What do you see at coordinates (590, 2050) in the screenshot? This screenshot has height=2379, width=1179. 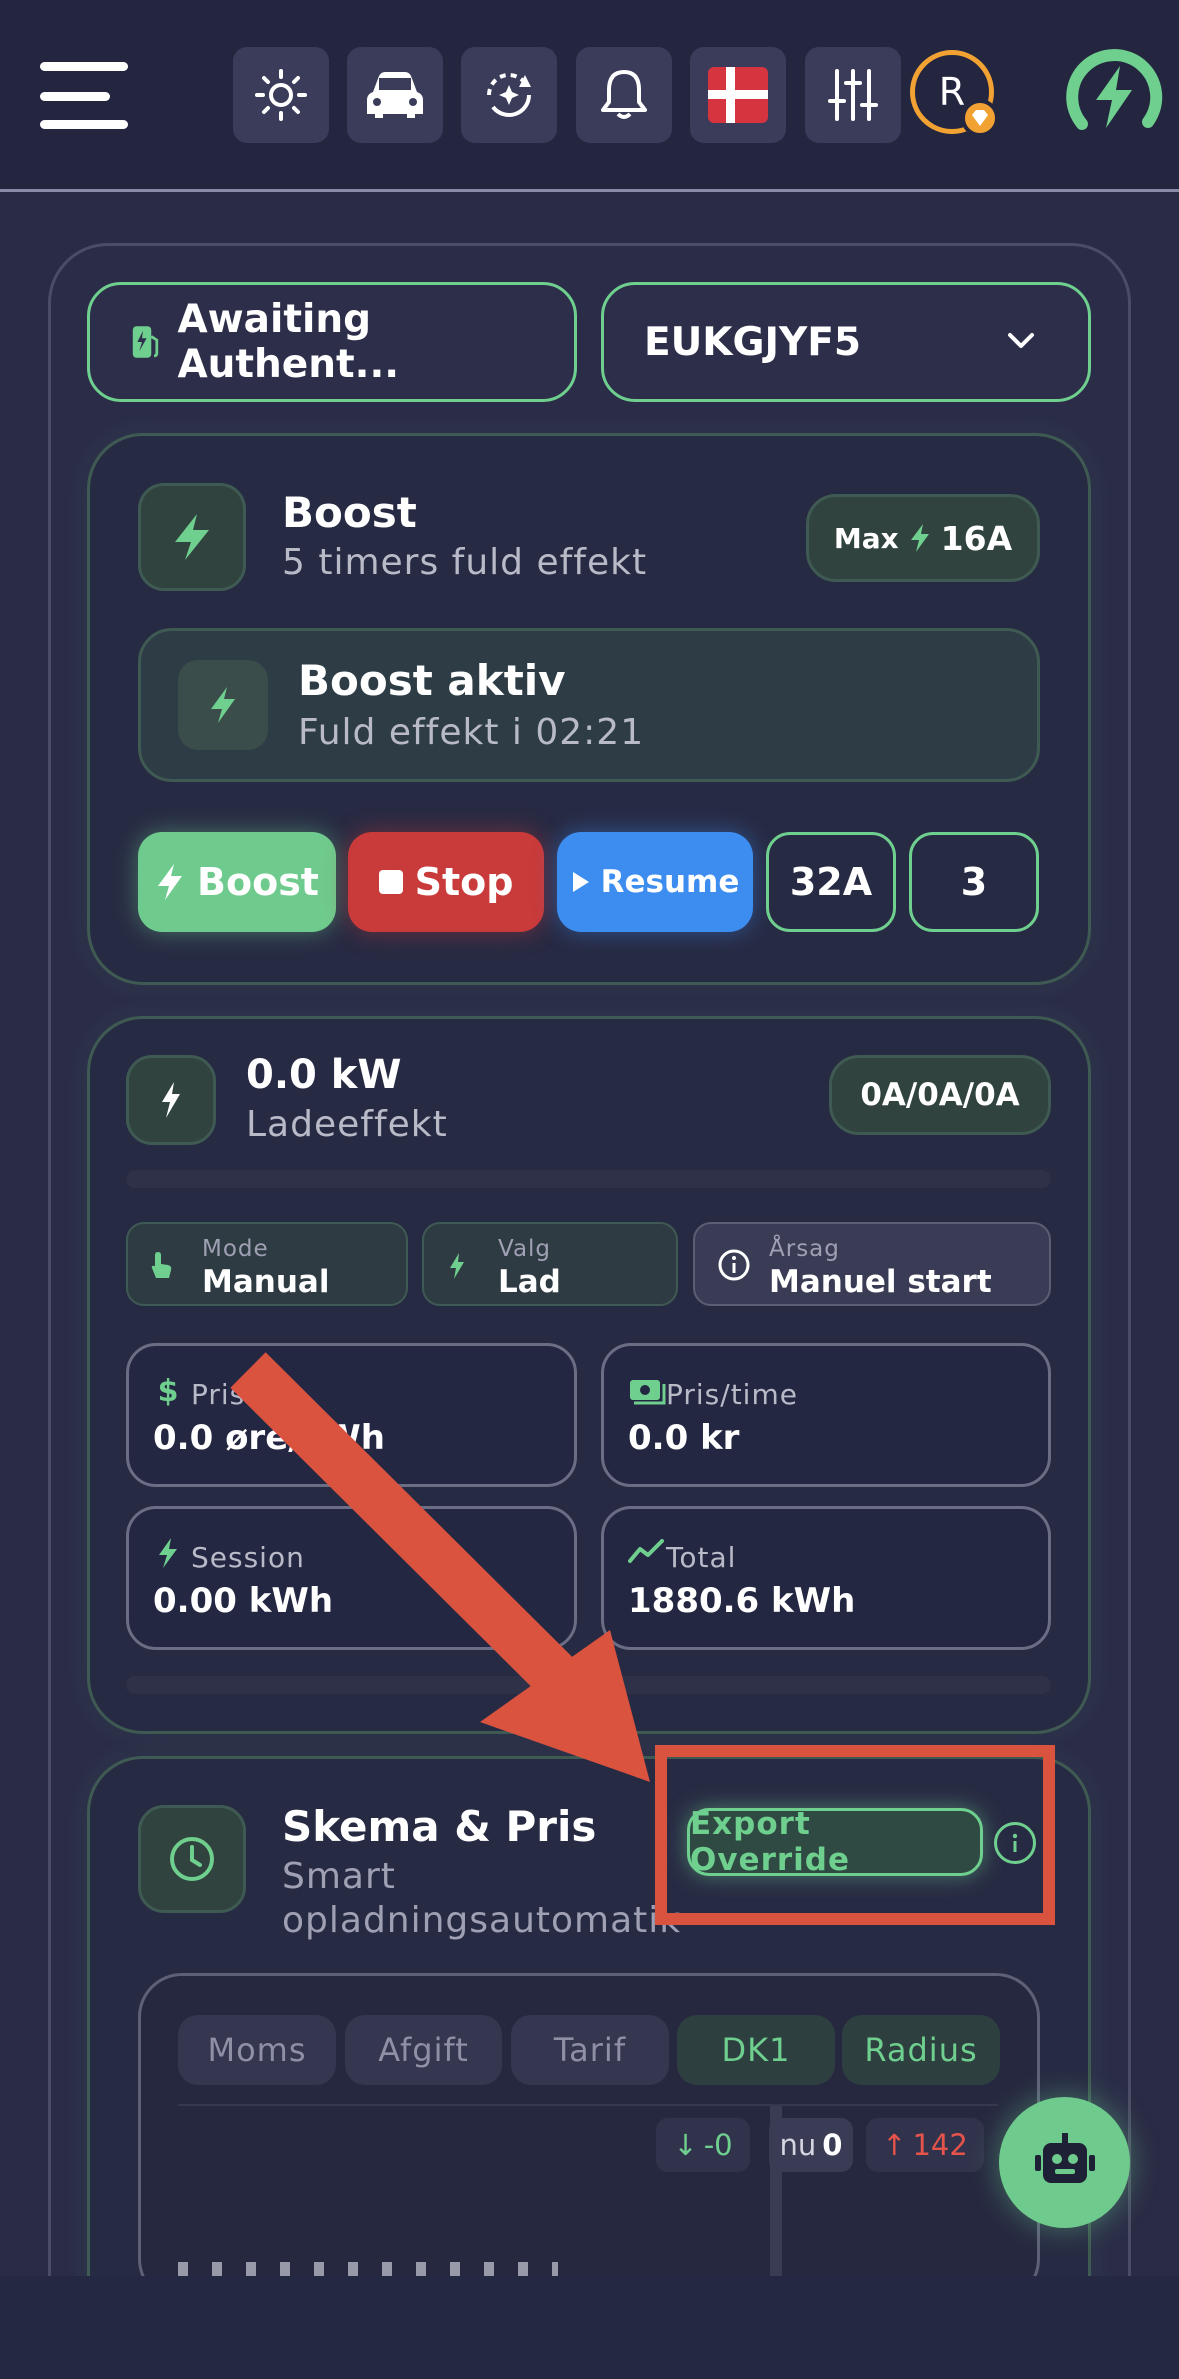 I see `tab-tarif: Tarif` at bounding box center [590, 2050].